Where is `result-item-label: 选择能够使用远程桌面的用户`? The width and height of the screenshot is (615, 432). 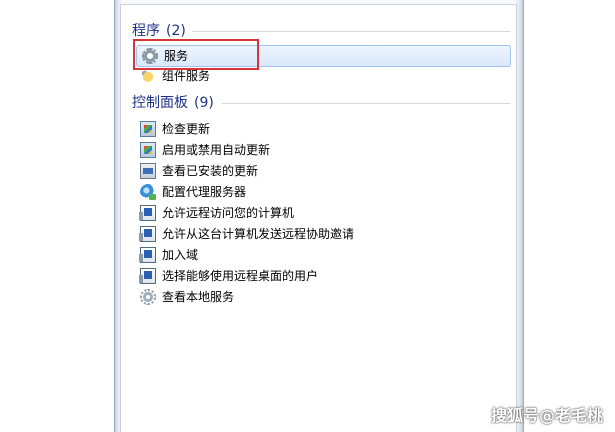 result-item-label: 选择能够使用远程桌面的用户 is located at coordinates (240, 276).